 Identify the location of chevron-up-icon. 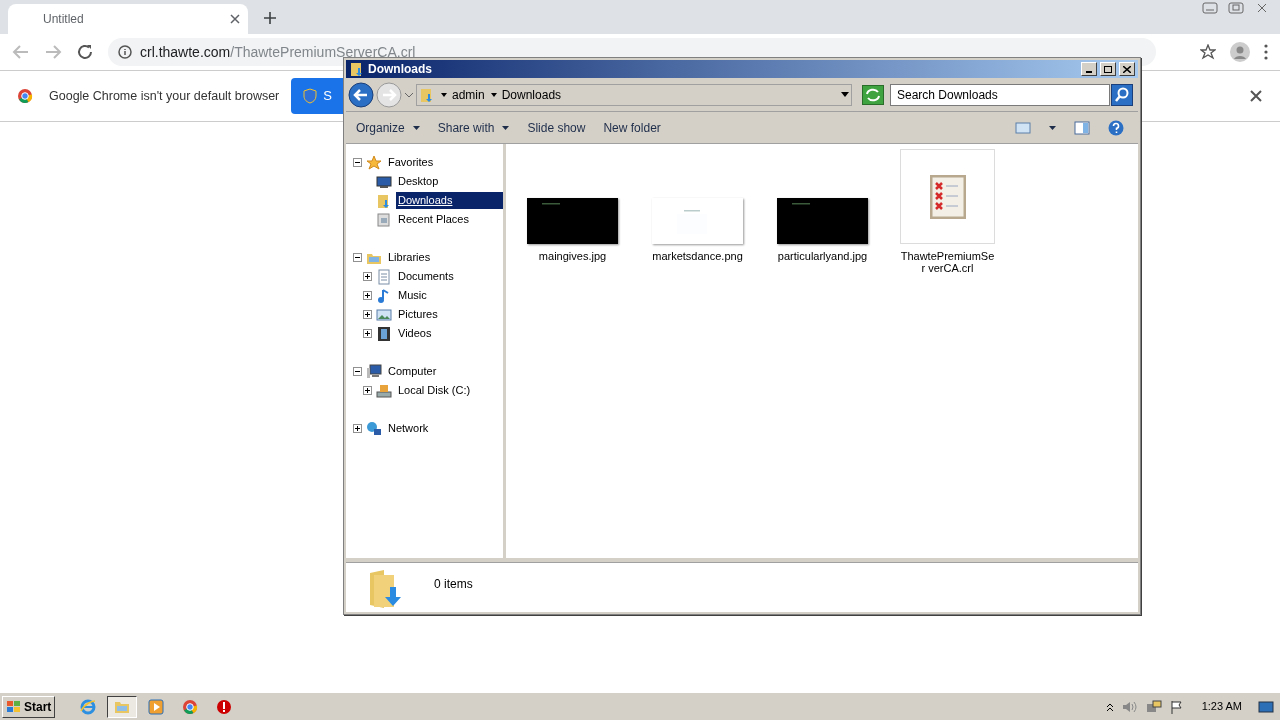
(1109, 706).